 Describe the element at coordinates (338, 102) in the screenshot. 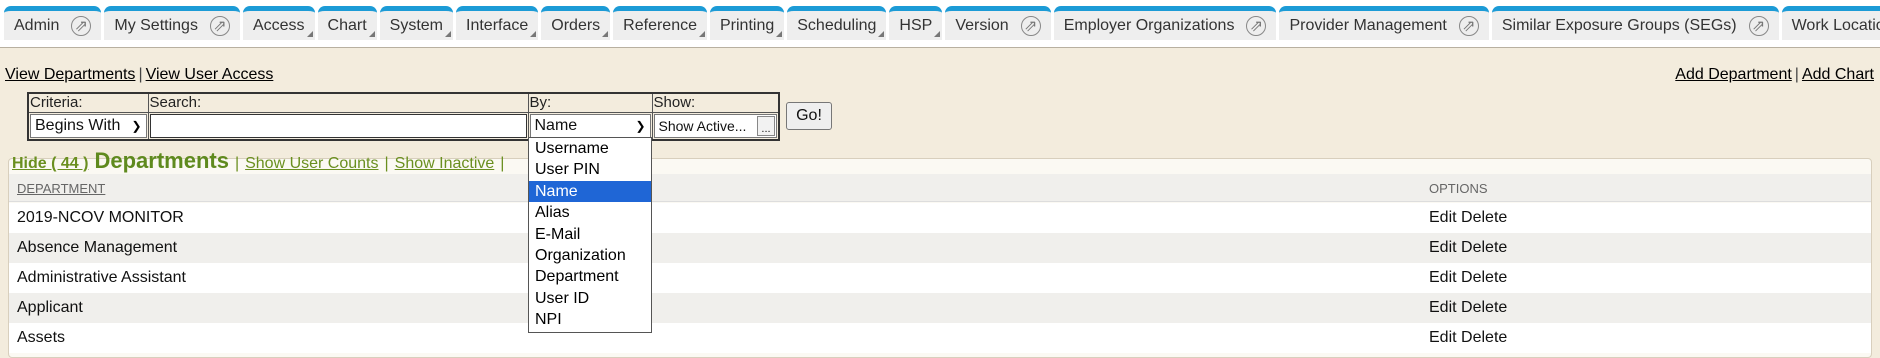

I see `search-label: Search:` at that location.